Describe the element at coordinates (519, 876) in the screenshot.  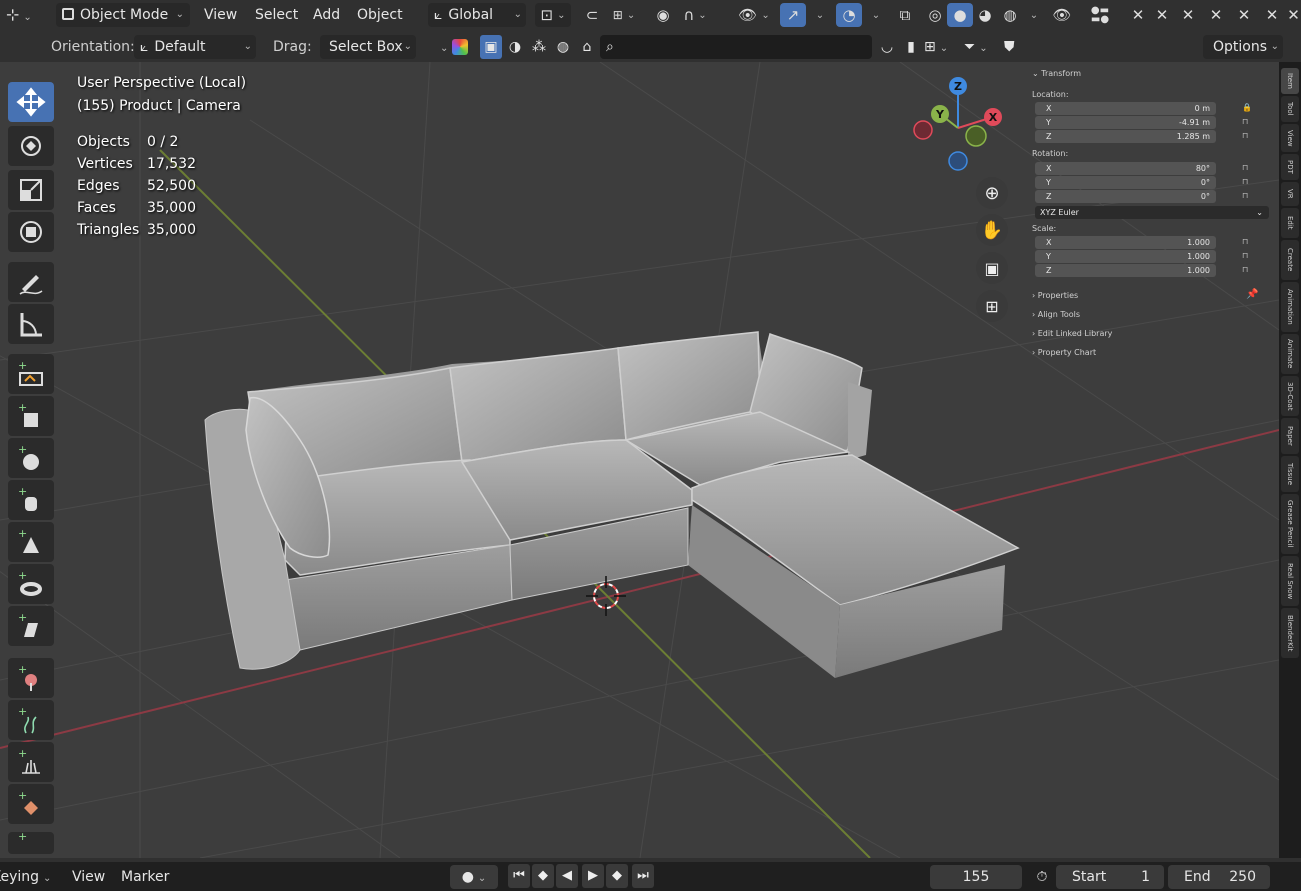
I see `jump-to-start-button: ⏮` at that location.